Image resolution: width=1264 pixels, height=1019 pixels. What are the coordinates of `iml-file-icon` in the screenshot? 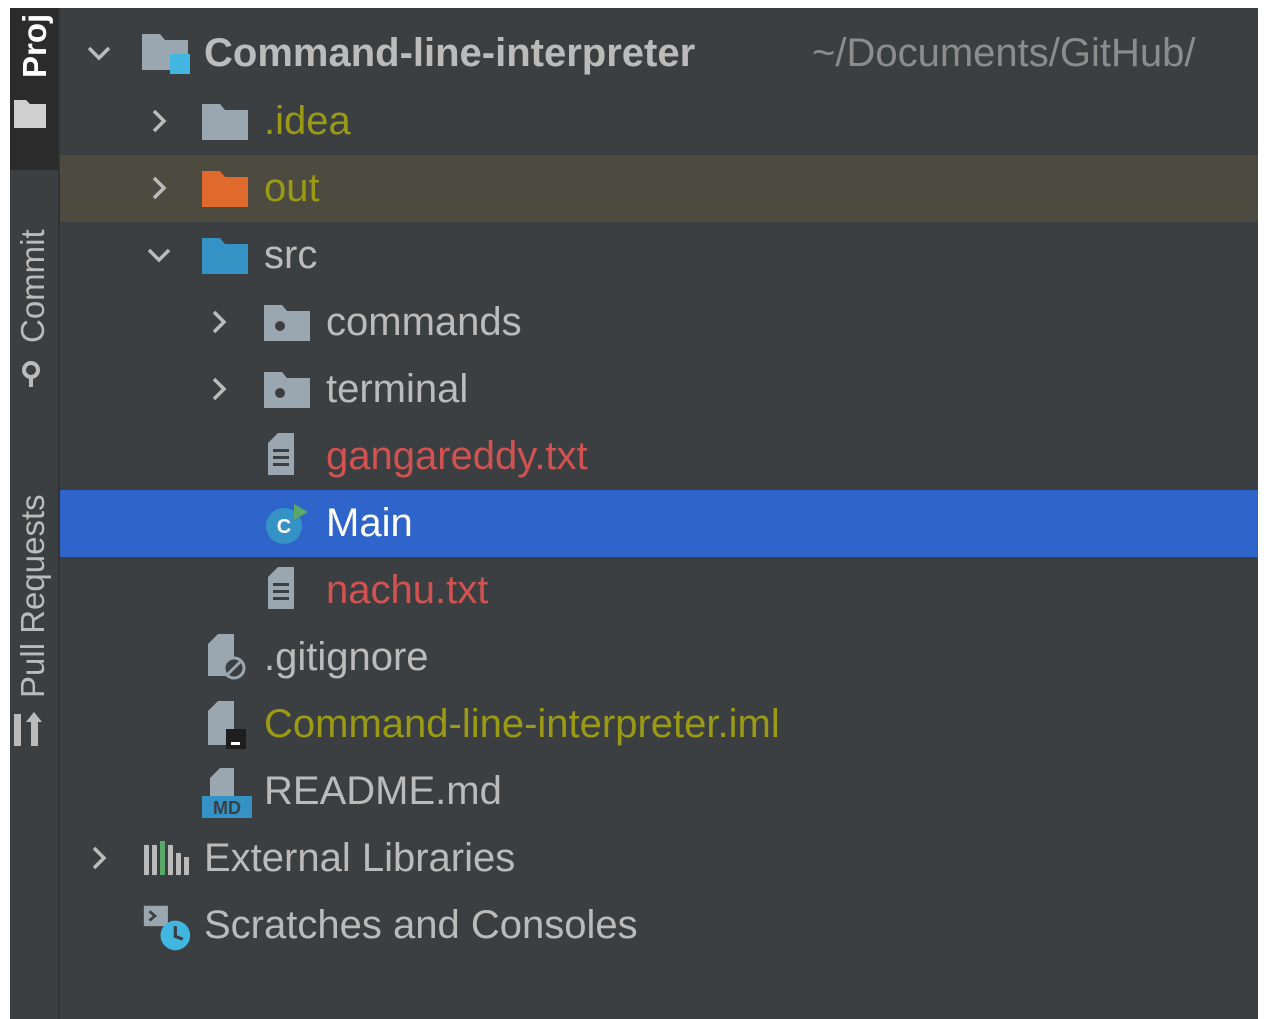 It's located at (227, 725).